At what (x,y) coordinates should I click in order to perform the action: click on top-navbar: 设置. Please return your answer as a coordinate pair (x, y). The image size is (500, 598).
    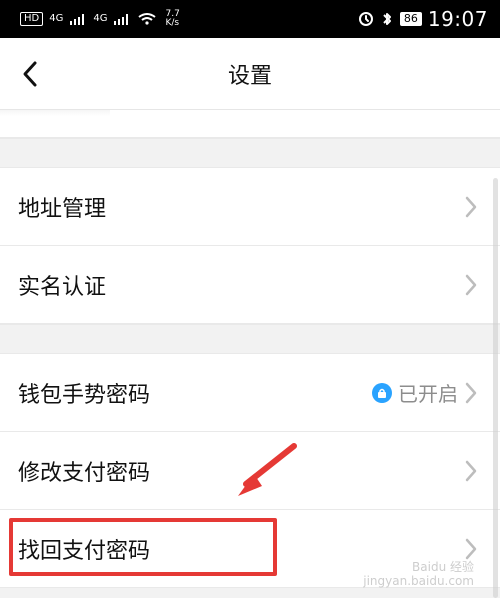
    Looking at the image, I should click on (250, 74).